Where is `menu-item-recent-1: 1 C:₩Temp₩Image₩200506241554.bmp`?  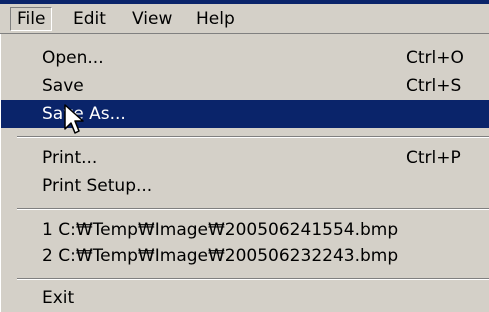
menu-item-recent-1: 1 C:₩Temp₩Image₩200506241554.bmp is located at coordinates (245, 230).